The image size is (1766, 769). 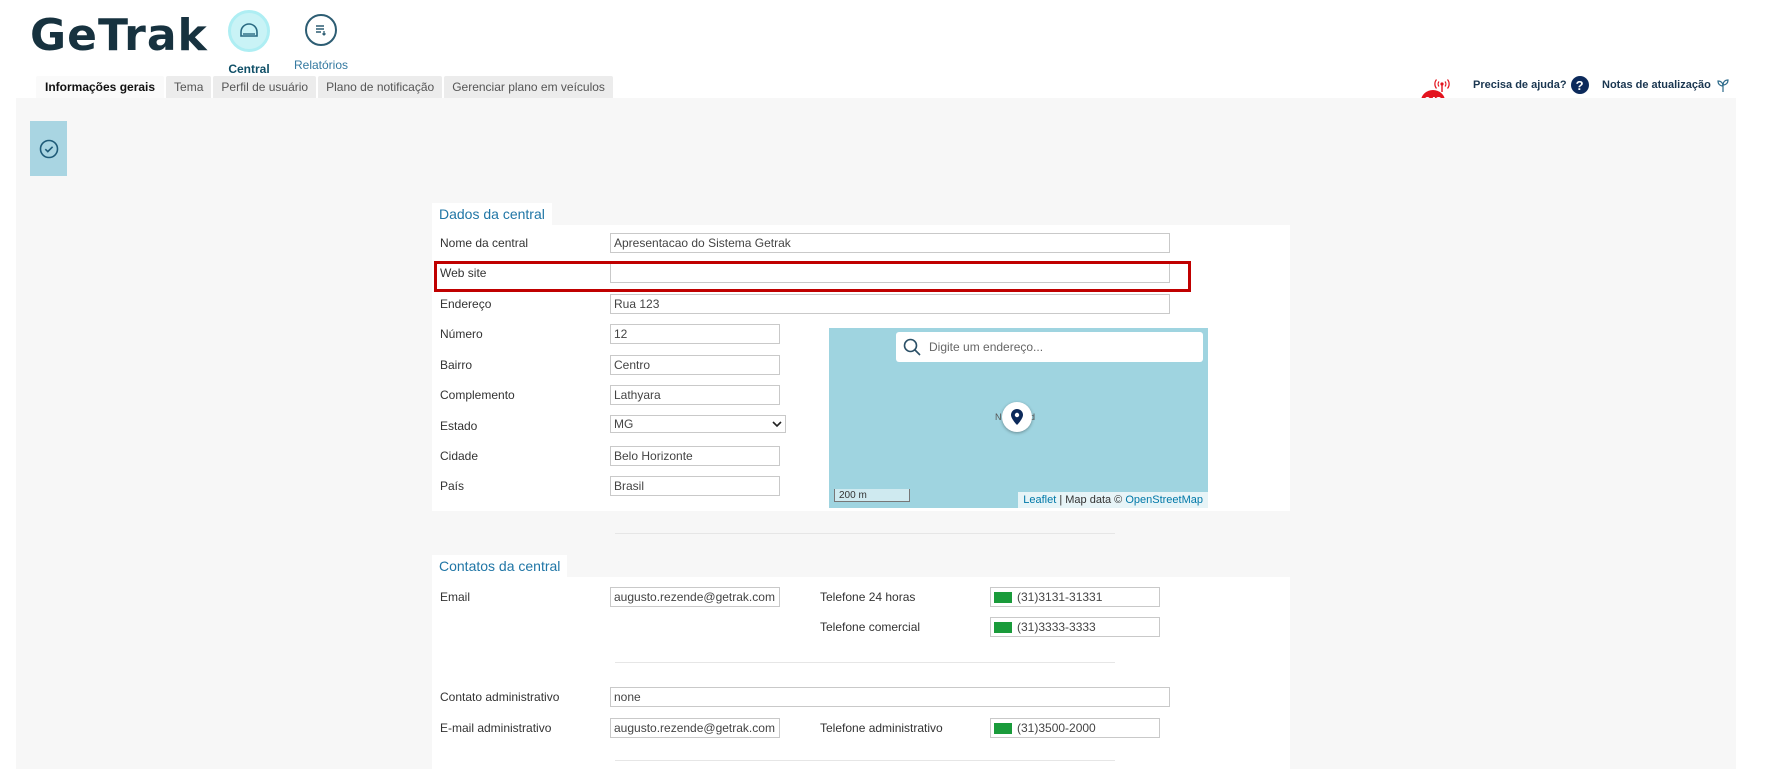 What do you see at coordinates (321, 65) in the screenshot?
I see `module-relatorios-label: Relatórios` at bounding box center [321, 65].